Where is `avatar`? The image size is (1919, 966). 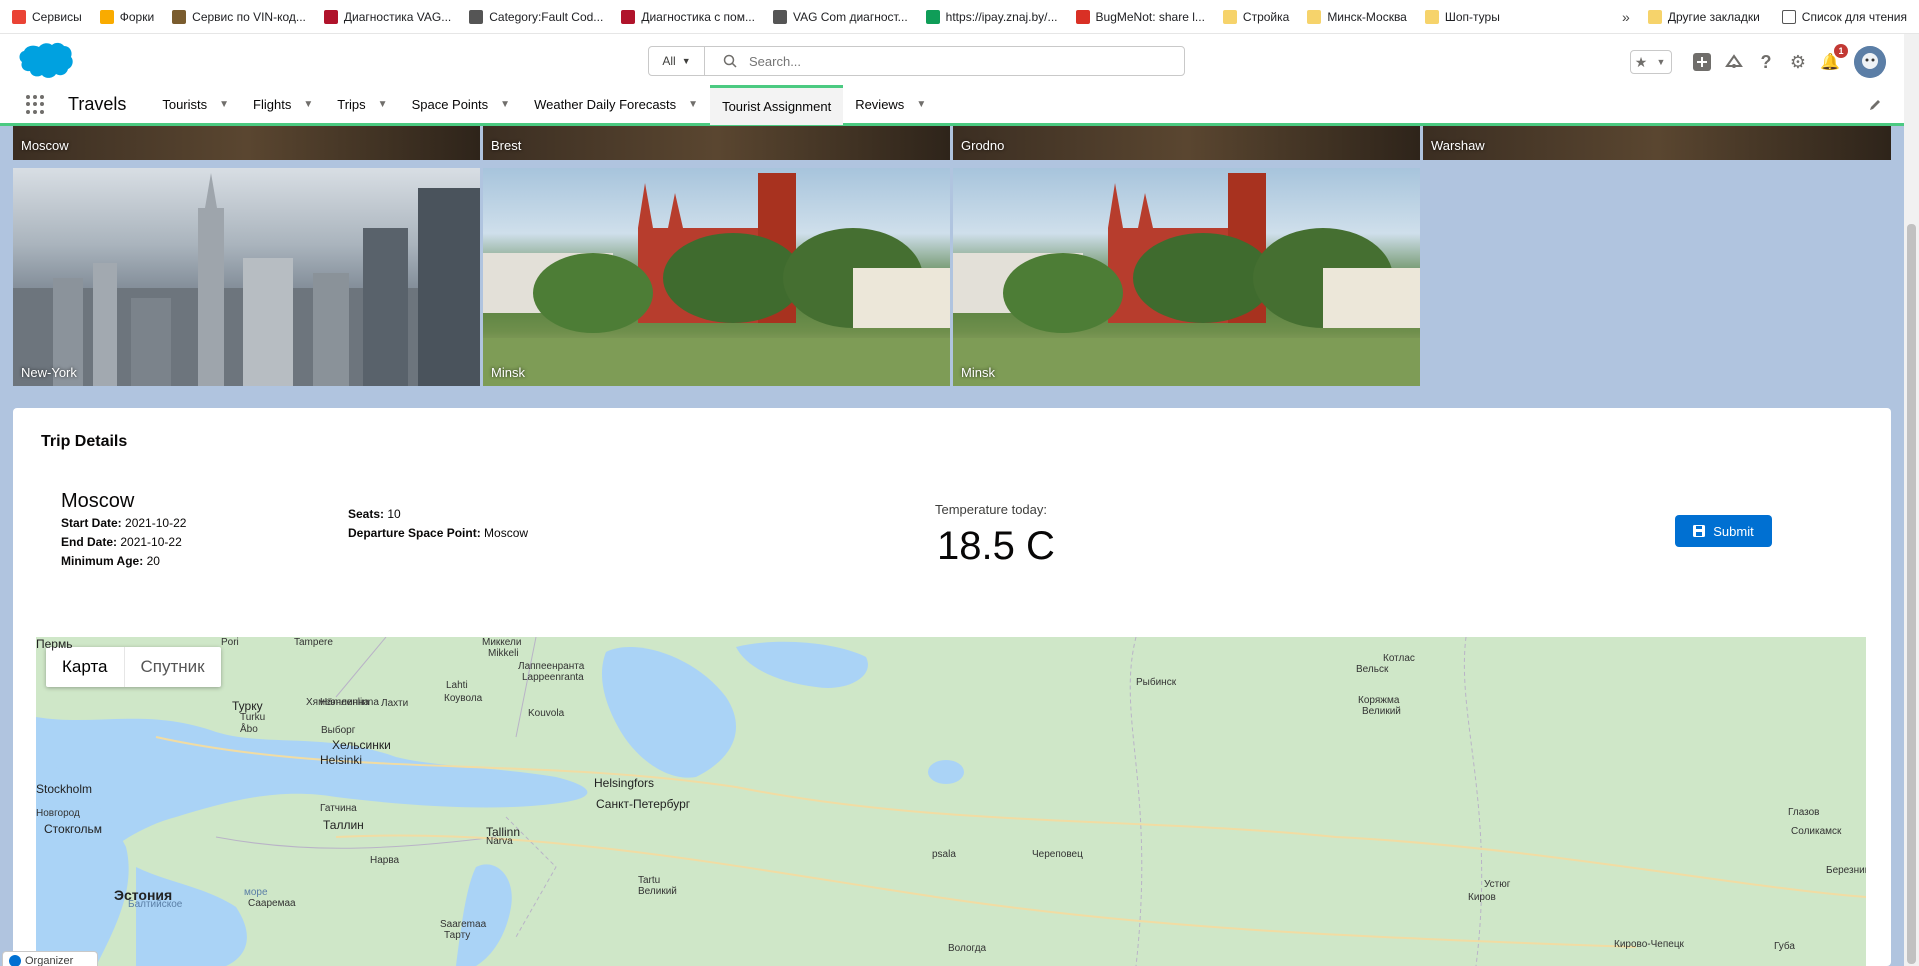
avatar is located at coordinates (1870, 62).